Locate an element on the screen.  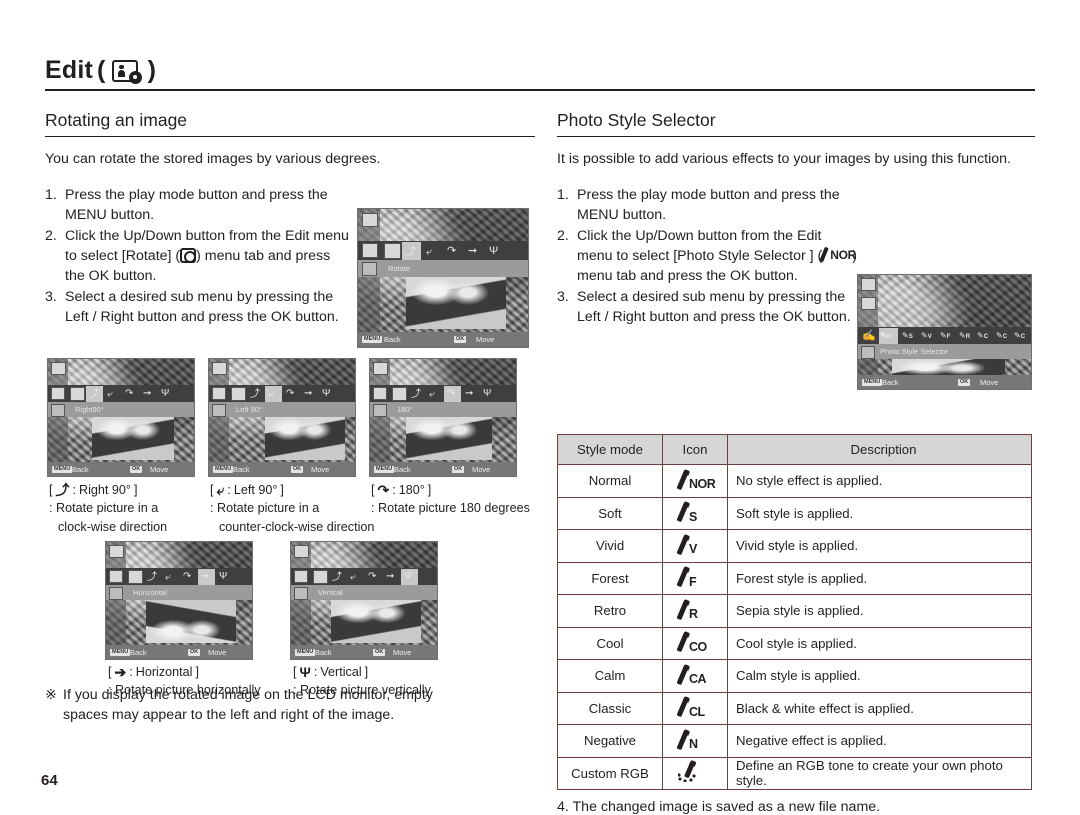
cell-description: Negative effect is applied. is located at coordinates (879, 741).